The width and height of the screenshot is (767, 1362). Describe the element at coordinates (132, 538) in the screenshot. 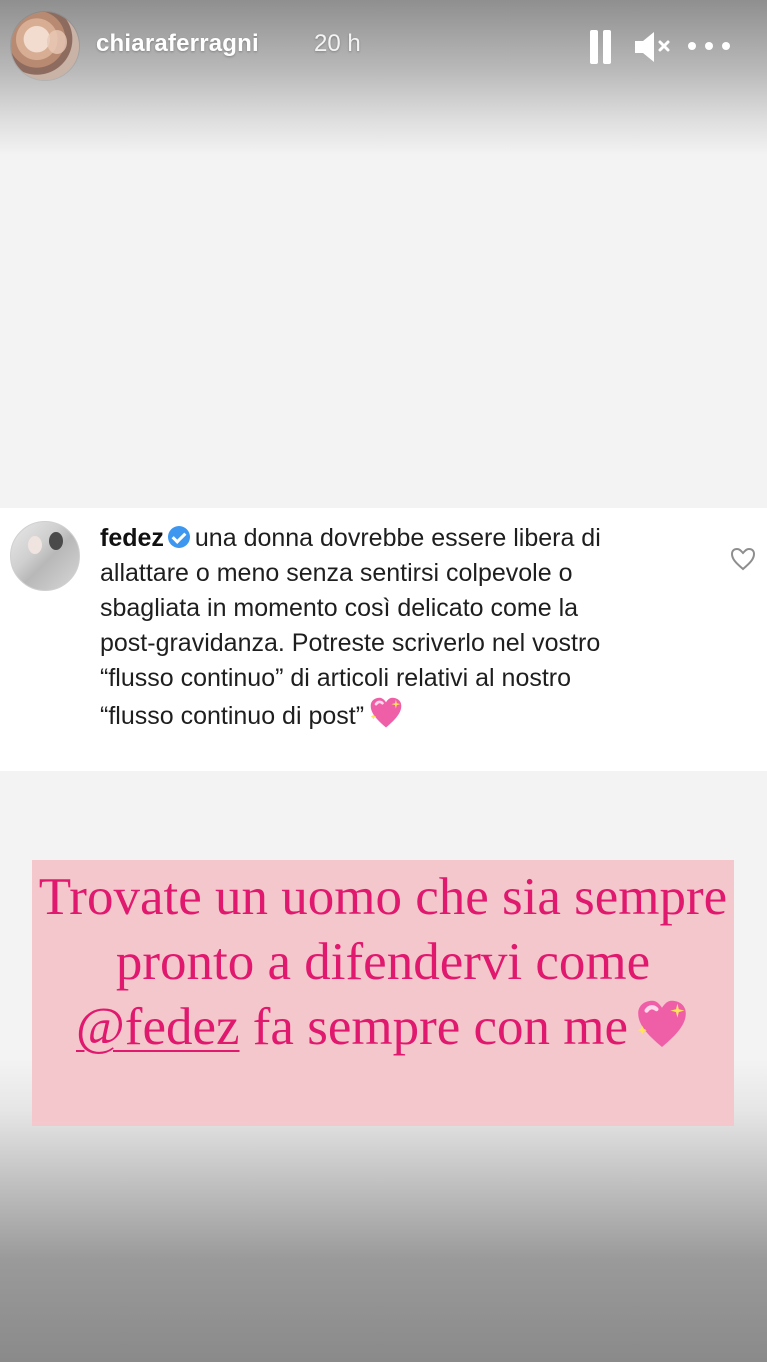

I see `comment-author: fedez` at that location.